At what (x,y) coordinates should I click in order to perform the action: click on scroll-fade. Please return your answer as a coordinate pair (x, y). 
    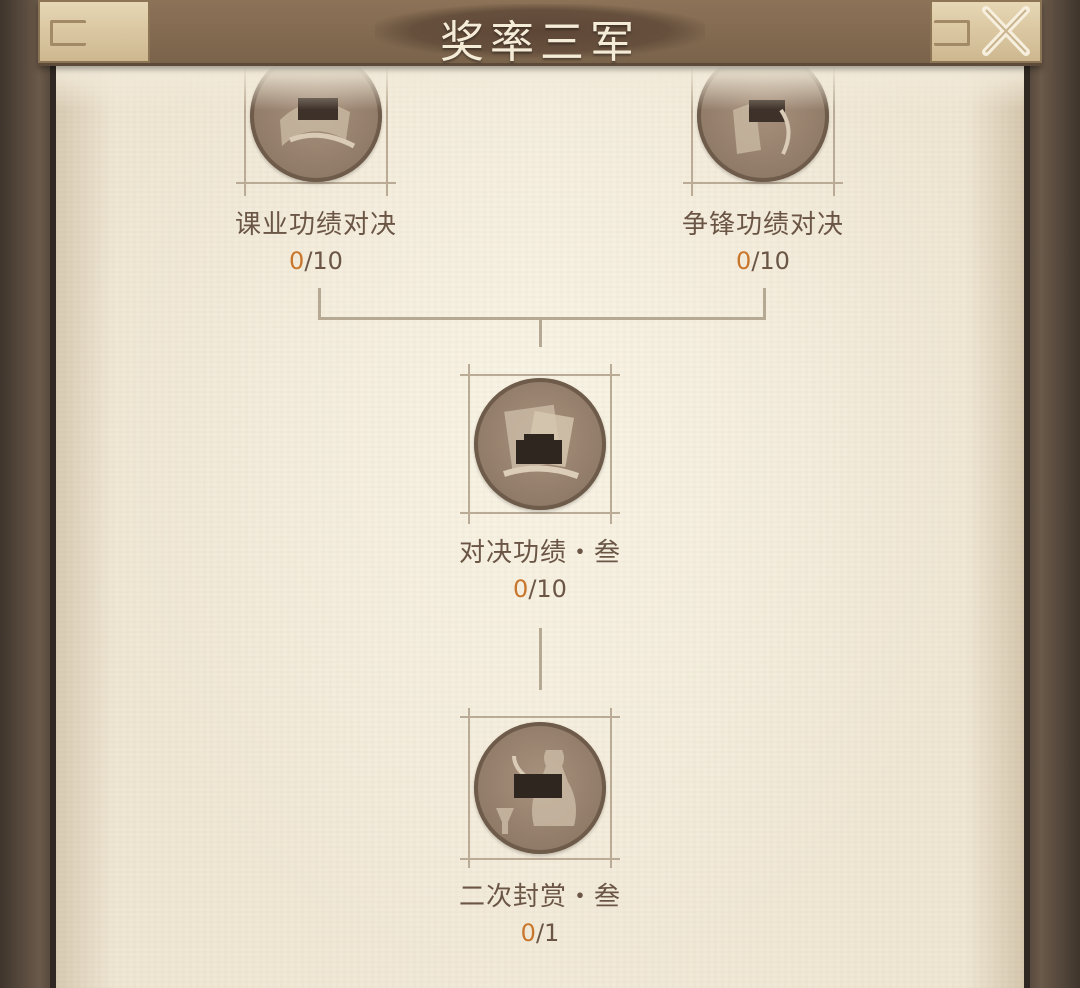
    Looking at the image, I should click on (540, 88).